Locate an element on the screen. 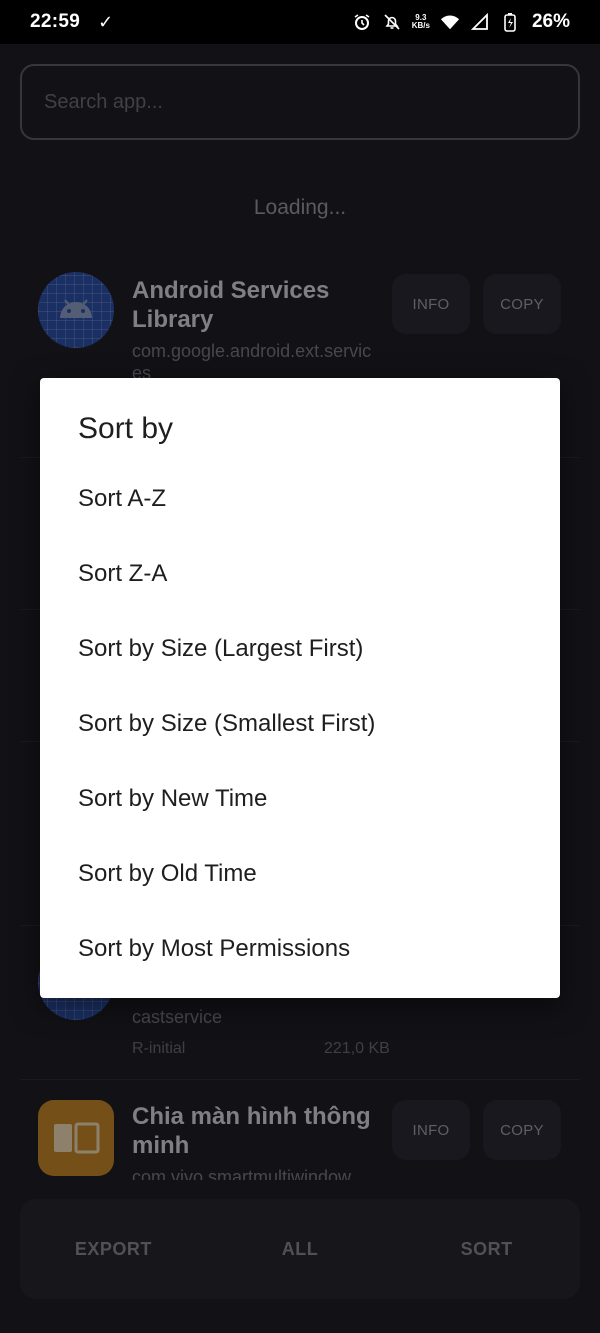 This screenshot has width=600, height=1333. notifications-off-icon is located at coordinates (392, 22).